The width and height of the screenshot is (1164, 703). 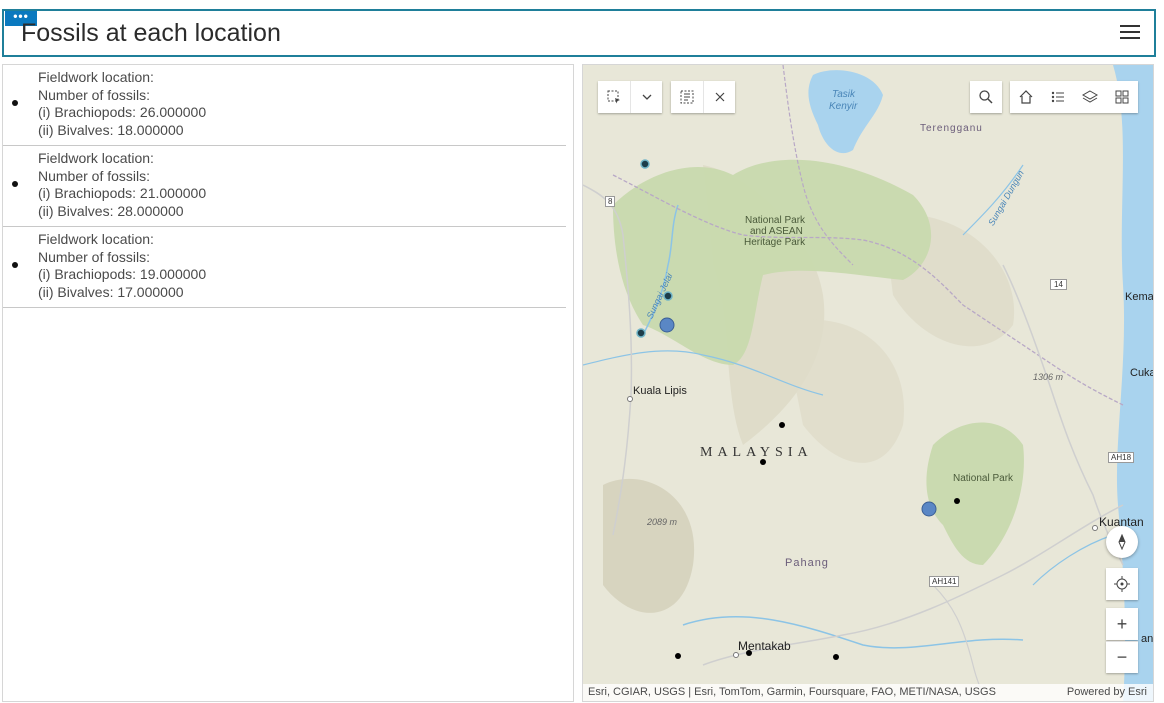 I want to click on map-label-national-park-3: Heritage Park, so click(x=775, y=242).